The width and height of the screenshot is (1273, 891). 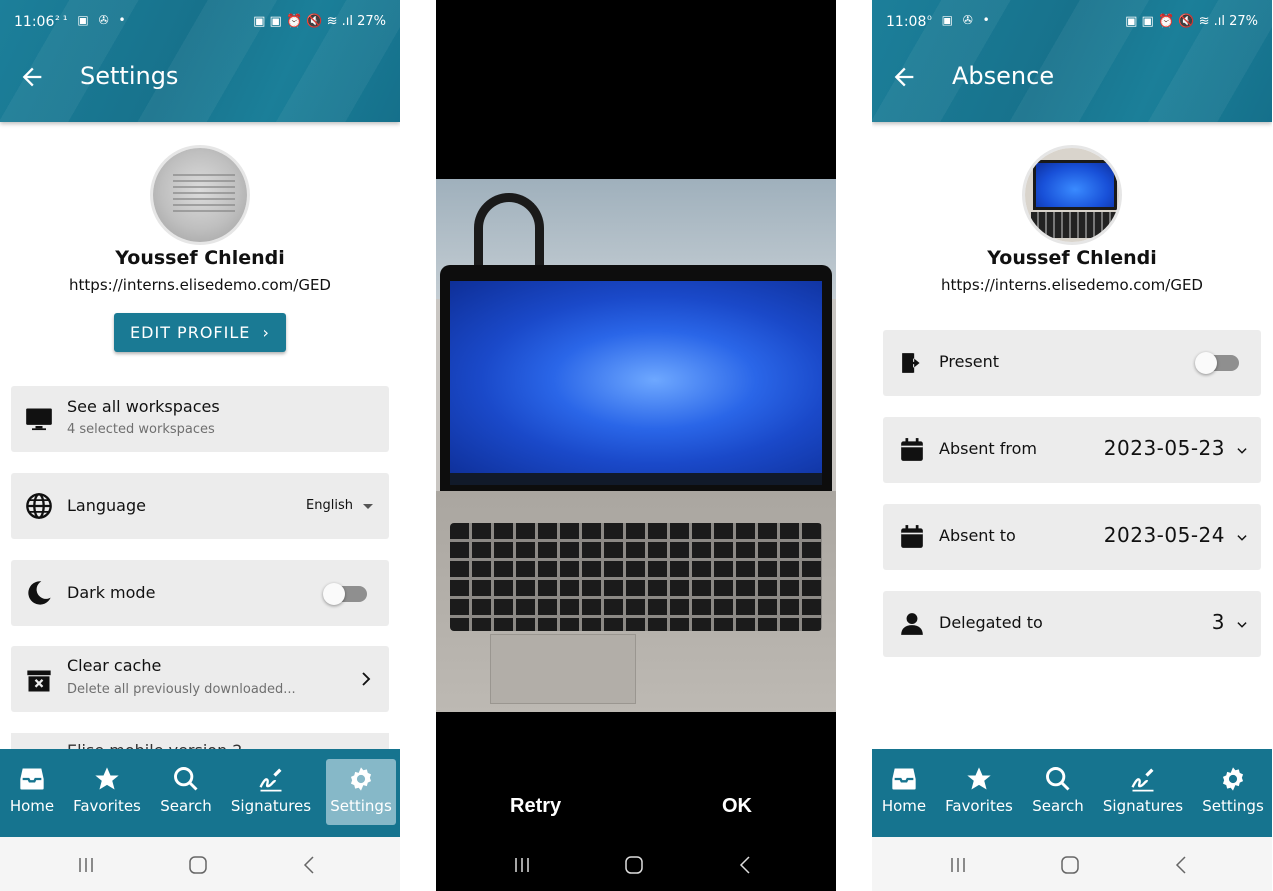 I want to click on status-time: 11:08, so click(x=906, y=22).